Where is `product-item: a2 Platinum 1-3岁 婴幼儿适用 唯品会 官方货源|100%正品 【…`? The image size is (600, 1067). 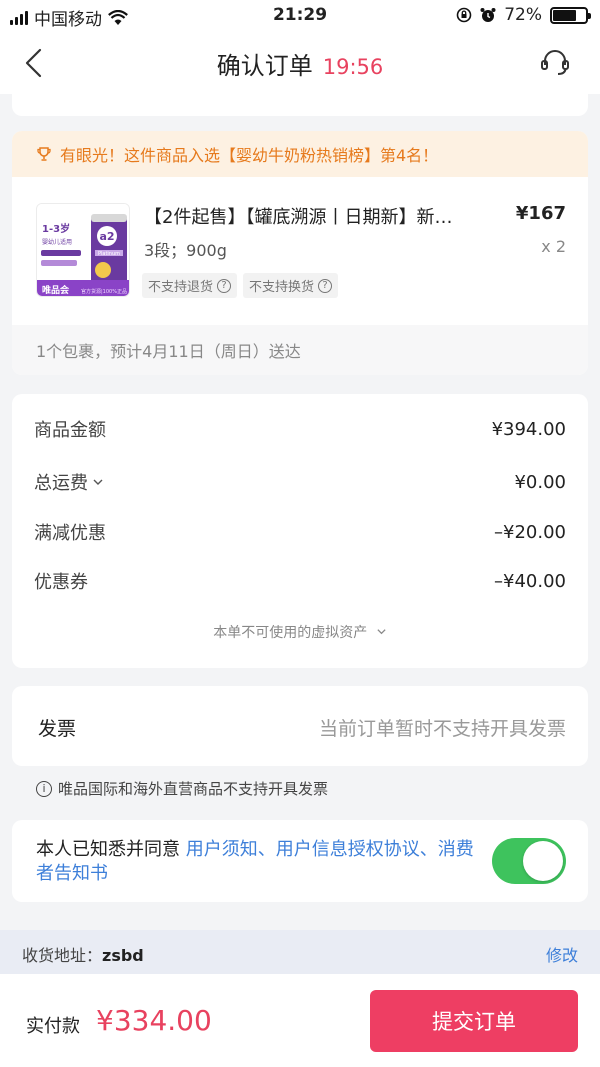
product-item: a2 Platinum 1-3岁 婴幼儿适用 唯品会 官方货源|100%正品 【… is located at coordinates (300, 251).